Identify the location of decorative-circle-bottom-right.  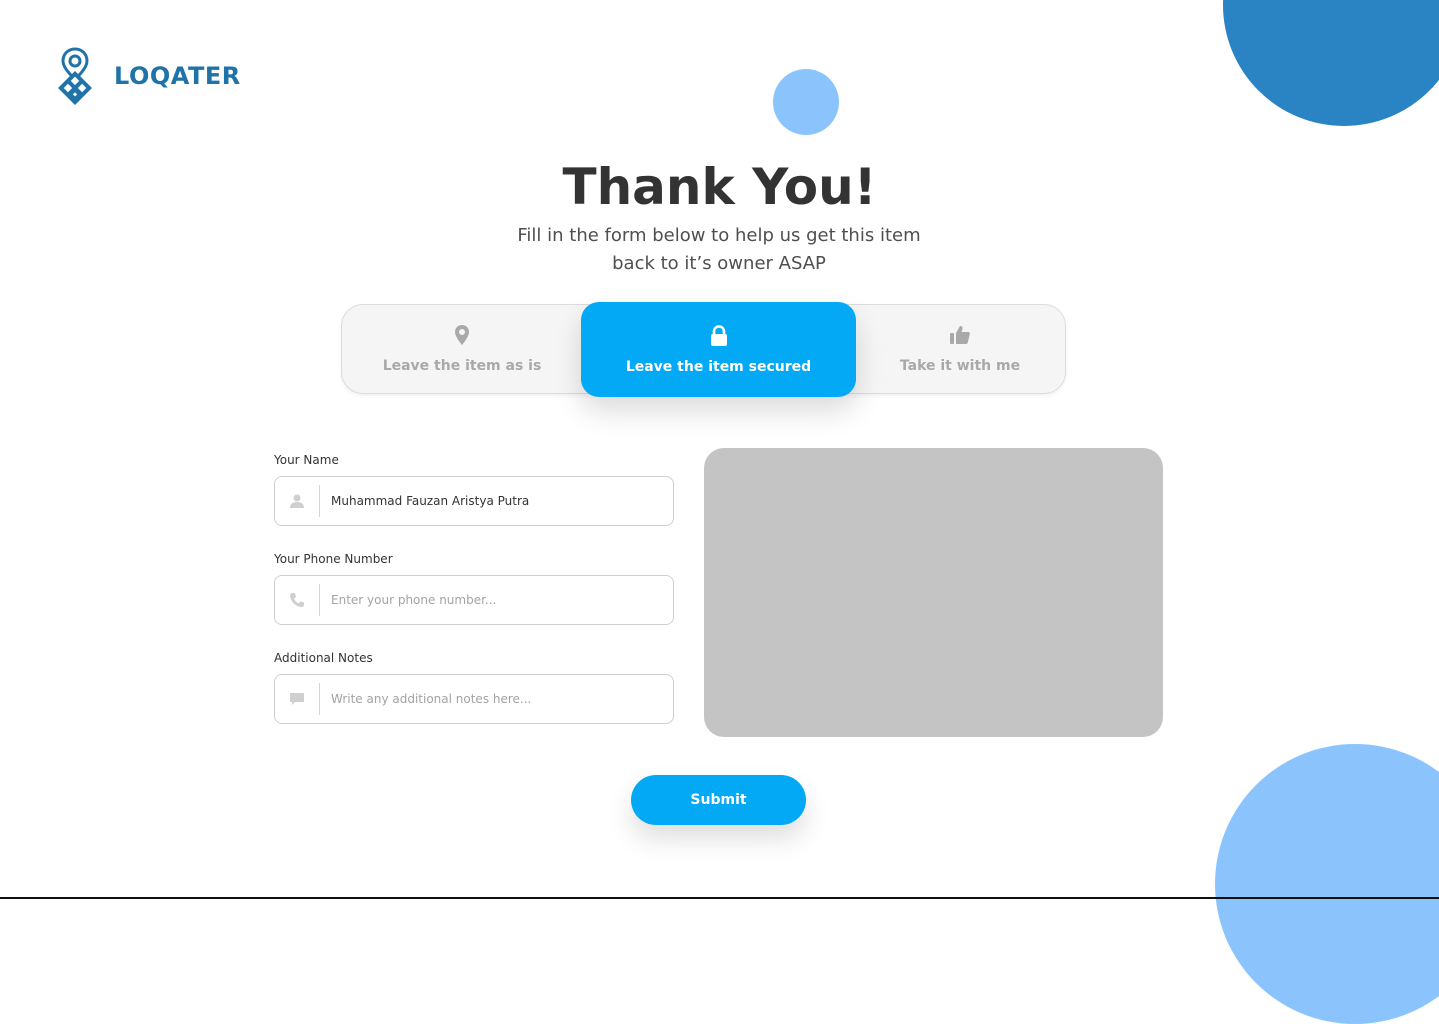
(1327, 884).